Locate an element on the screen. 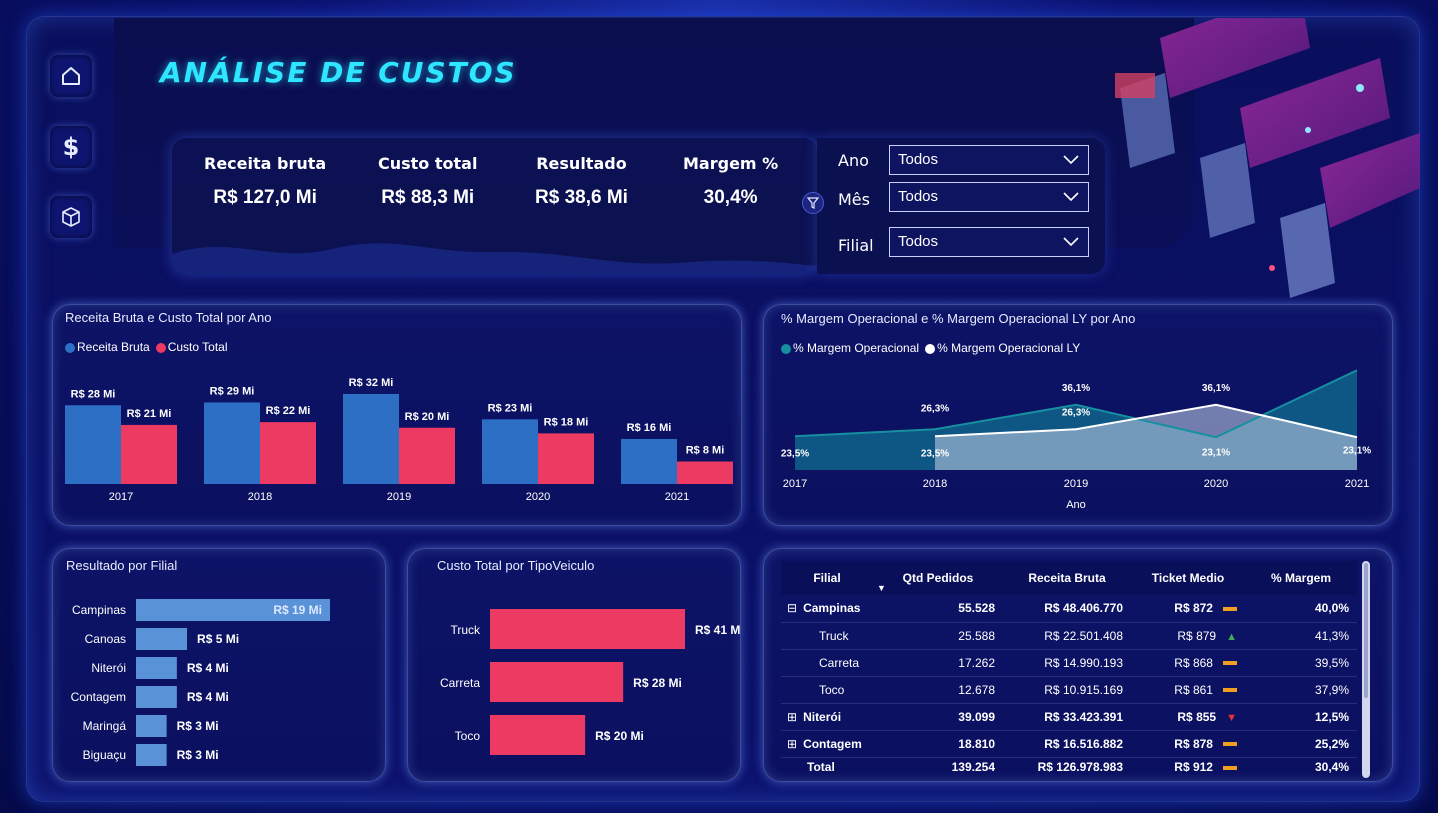 This screenshot has height=813, width=1438. margem-data-label: 26,3% is located at coordinates (935, 408).